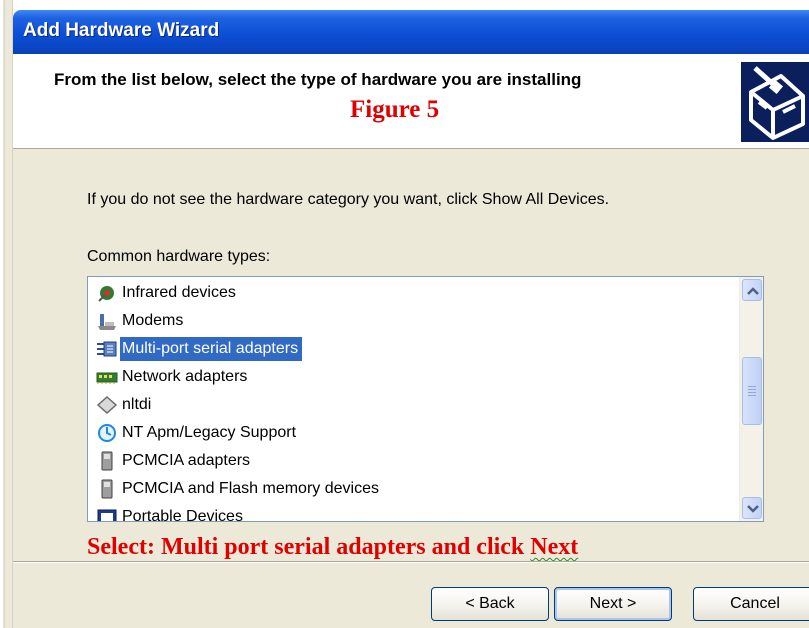  I want to click on list-item-modems: Modems, so click(406, 321).